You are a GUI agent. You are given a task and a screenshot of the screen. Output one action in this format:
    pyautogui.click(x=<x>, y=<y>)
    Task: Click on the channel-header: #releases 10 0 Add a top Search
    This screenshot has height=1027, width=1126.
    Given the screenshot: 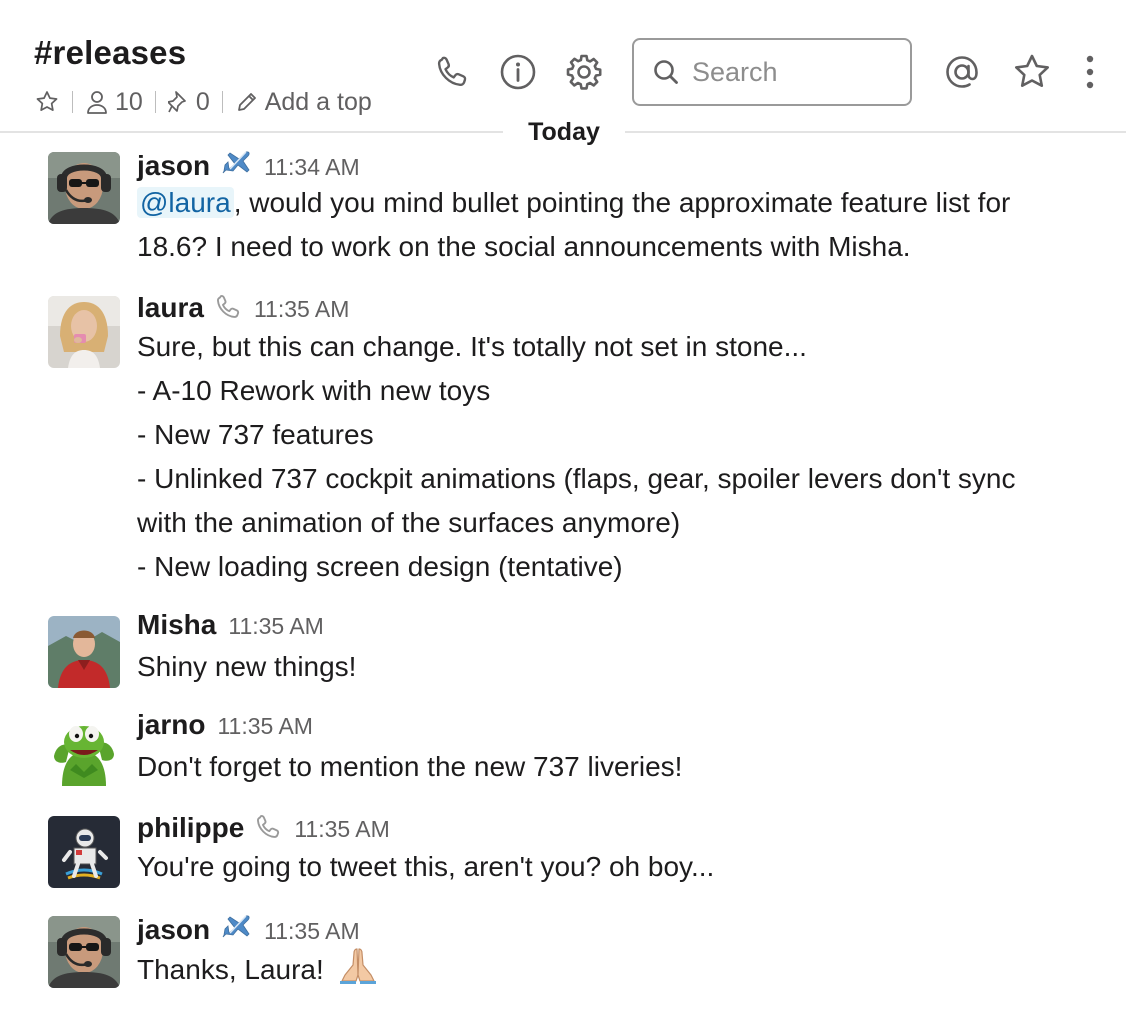 What is the action you would take?
    pyautogui.click(x=563, y=66)
    